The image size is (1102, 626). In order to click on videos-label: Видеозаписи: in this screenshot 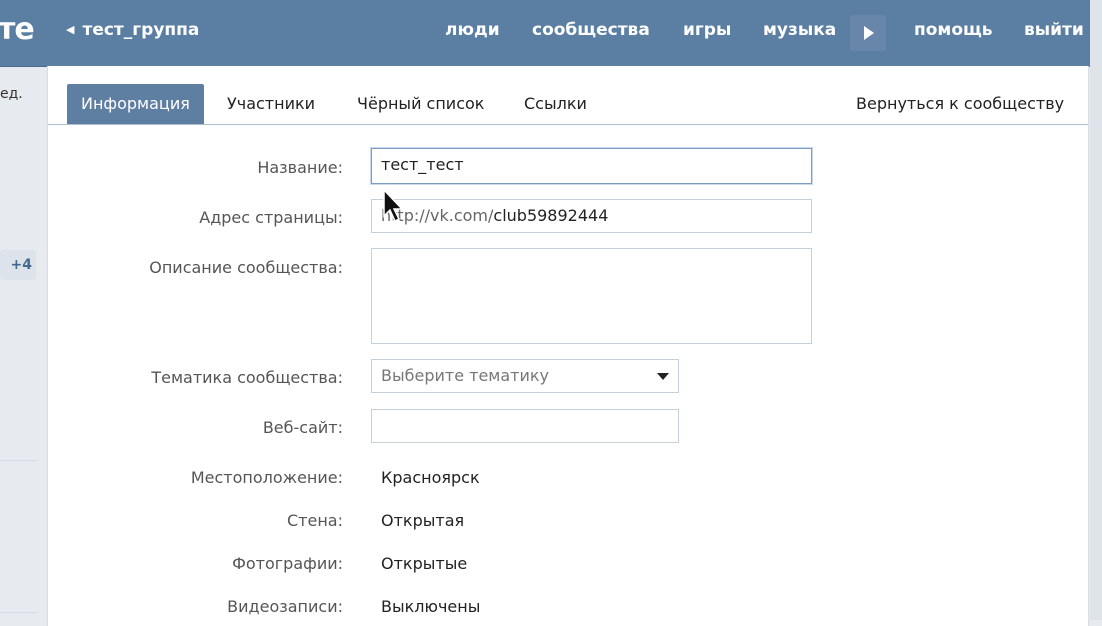, I will do `click(285, 606)`.